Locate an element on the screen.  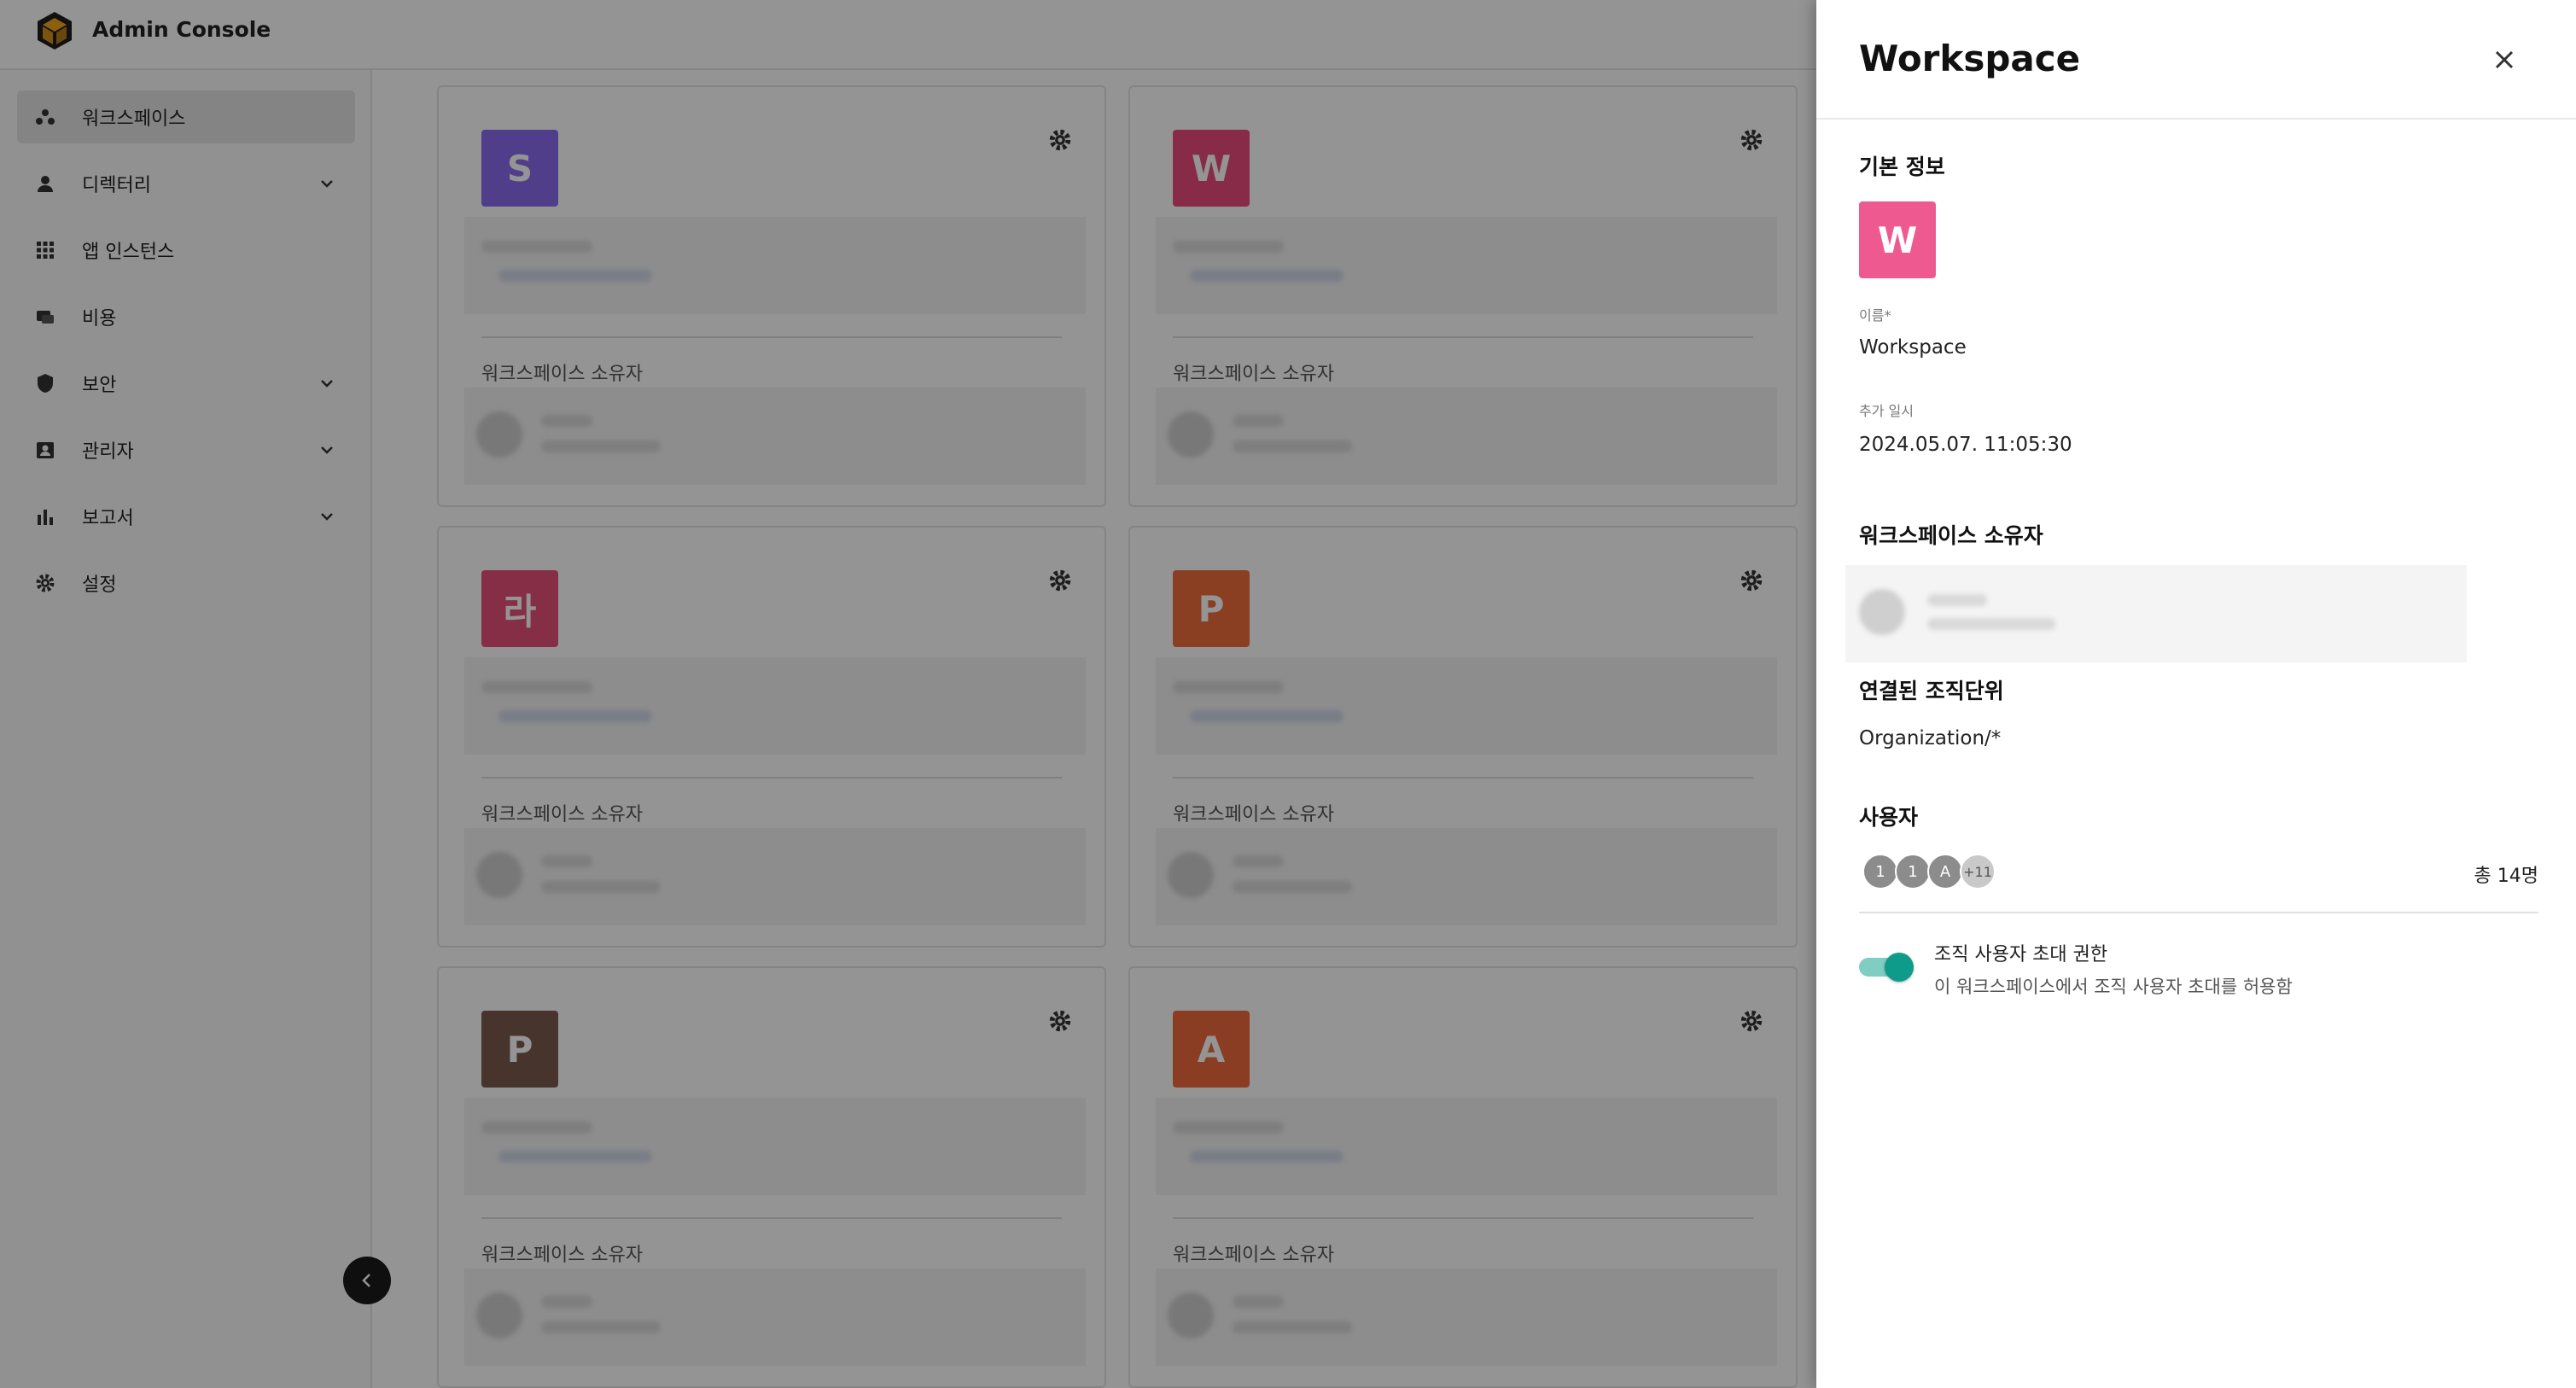
owner-avatar is located at coordinates (1882, 612).